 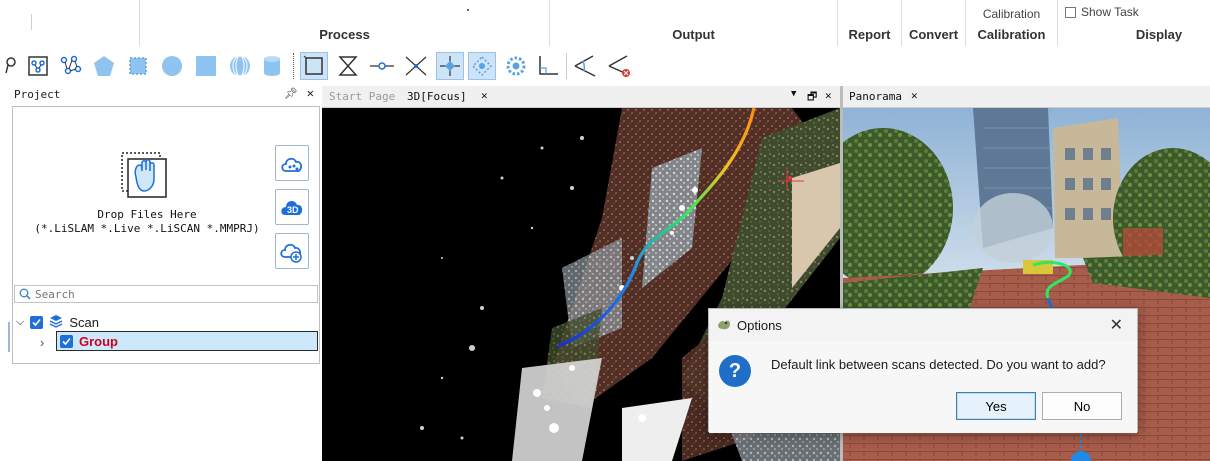 What do you see at coordinates (344, 34) in the screenshot?
I see `ribbon-group-label: Process` at bounding box center [344, 34].